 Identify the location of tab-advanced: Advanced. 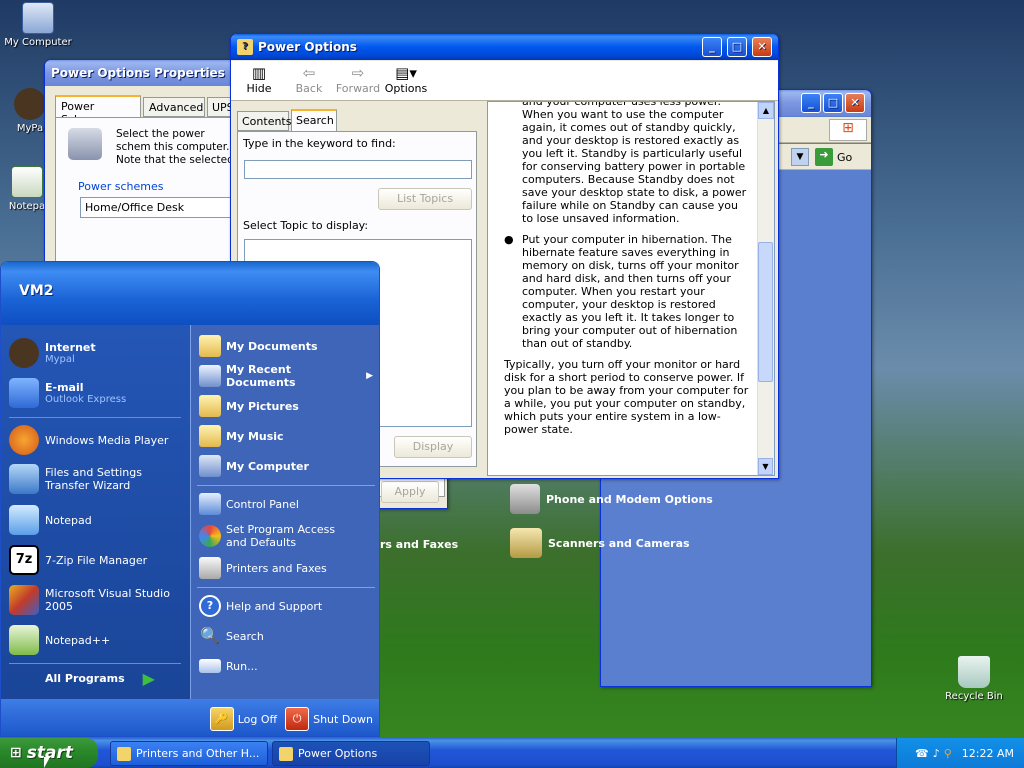
(174, 107).